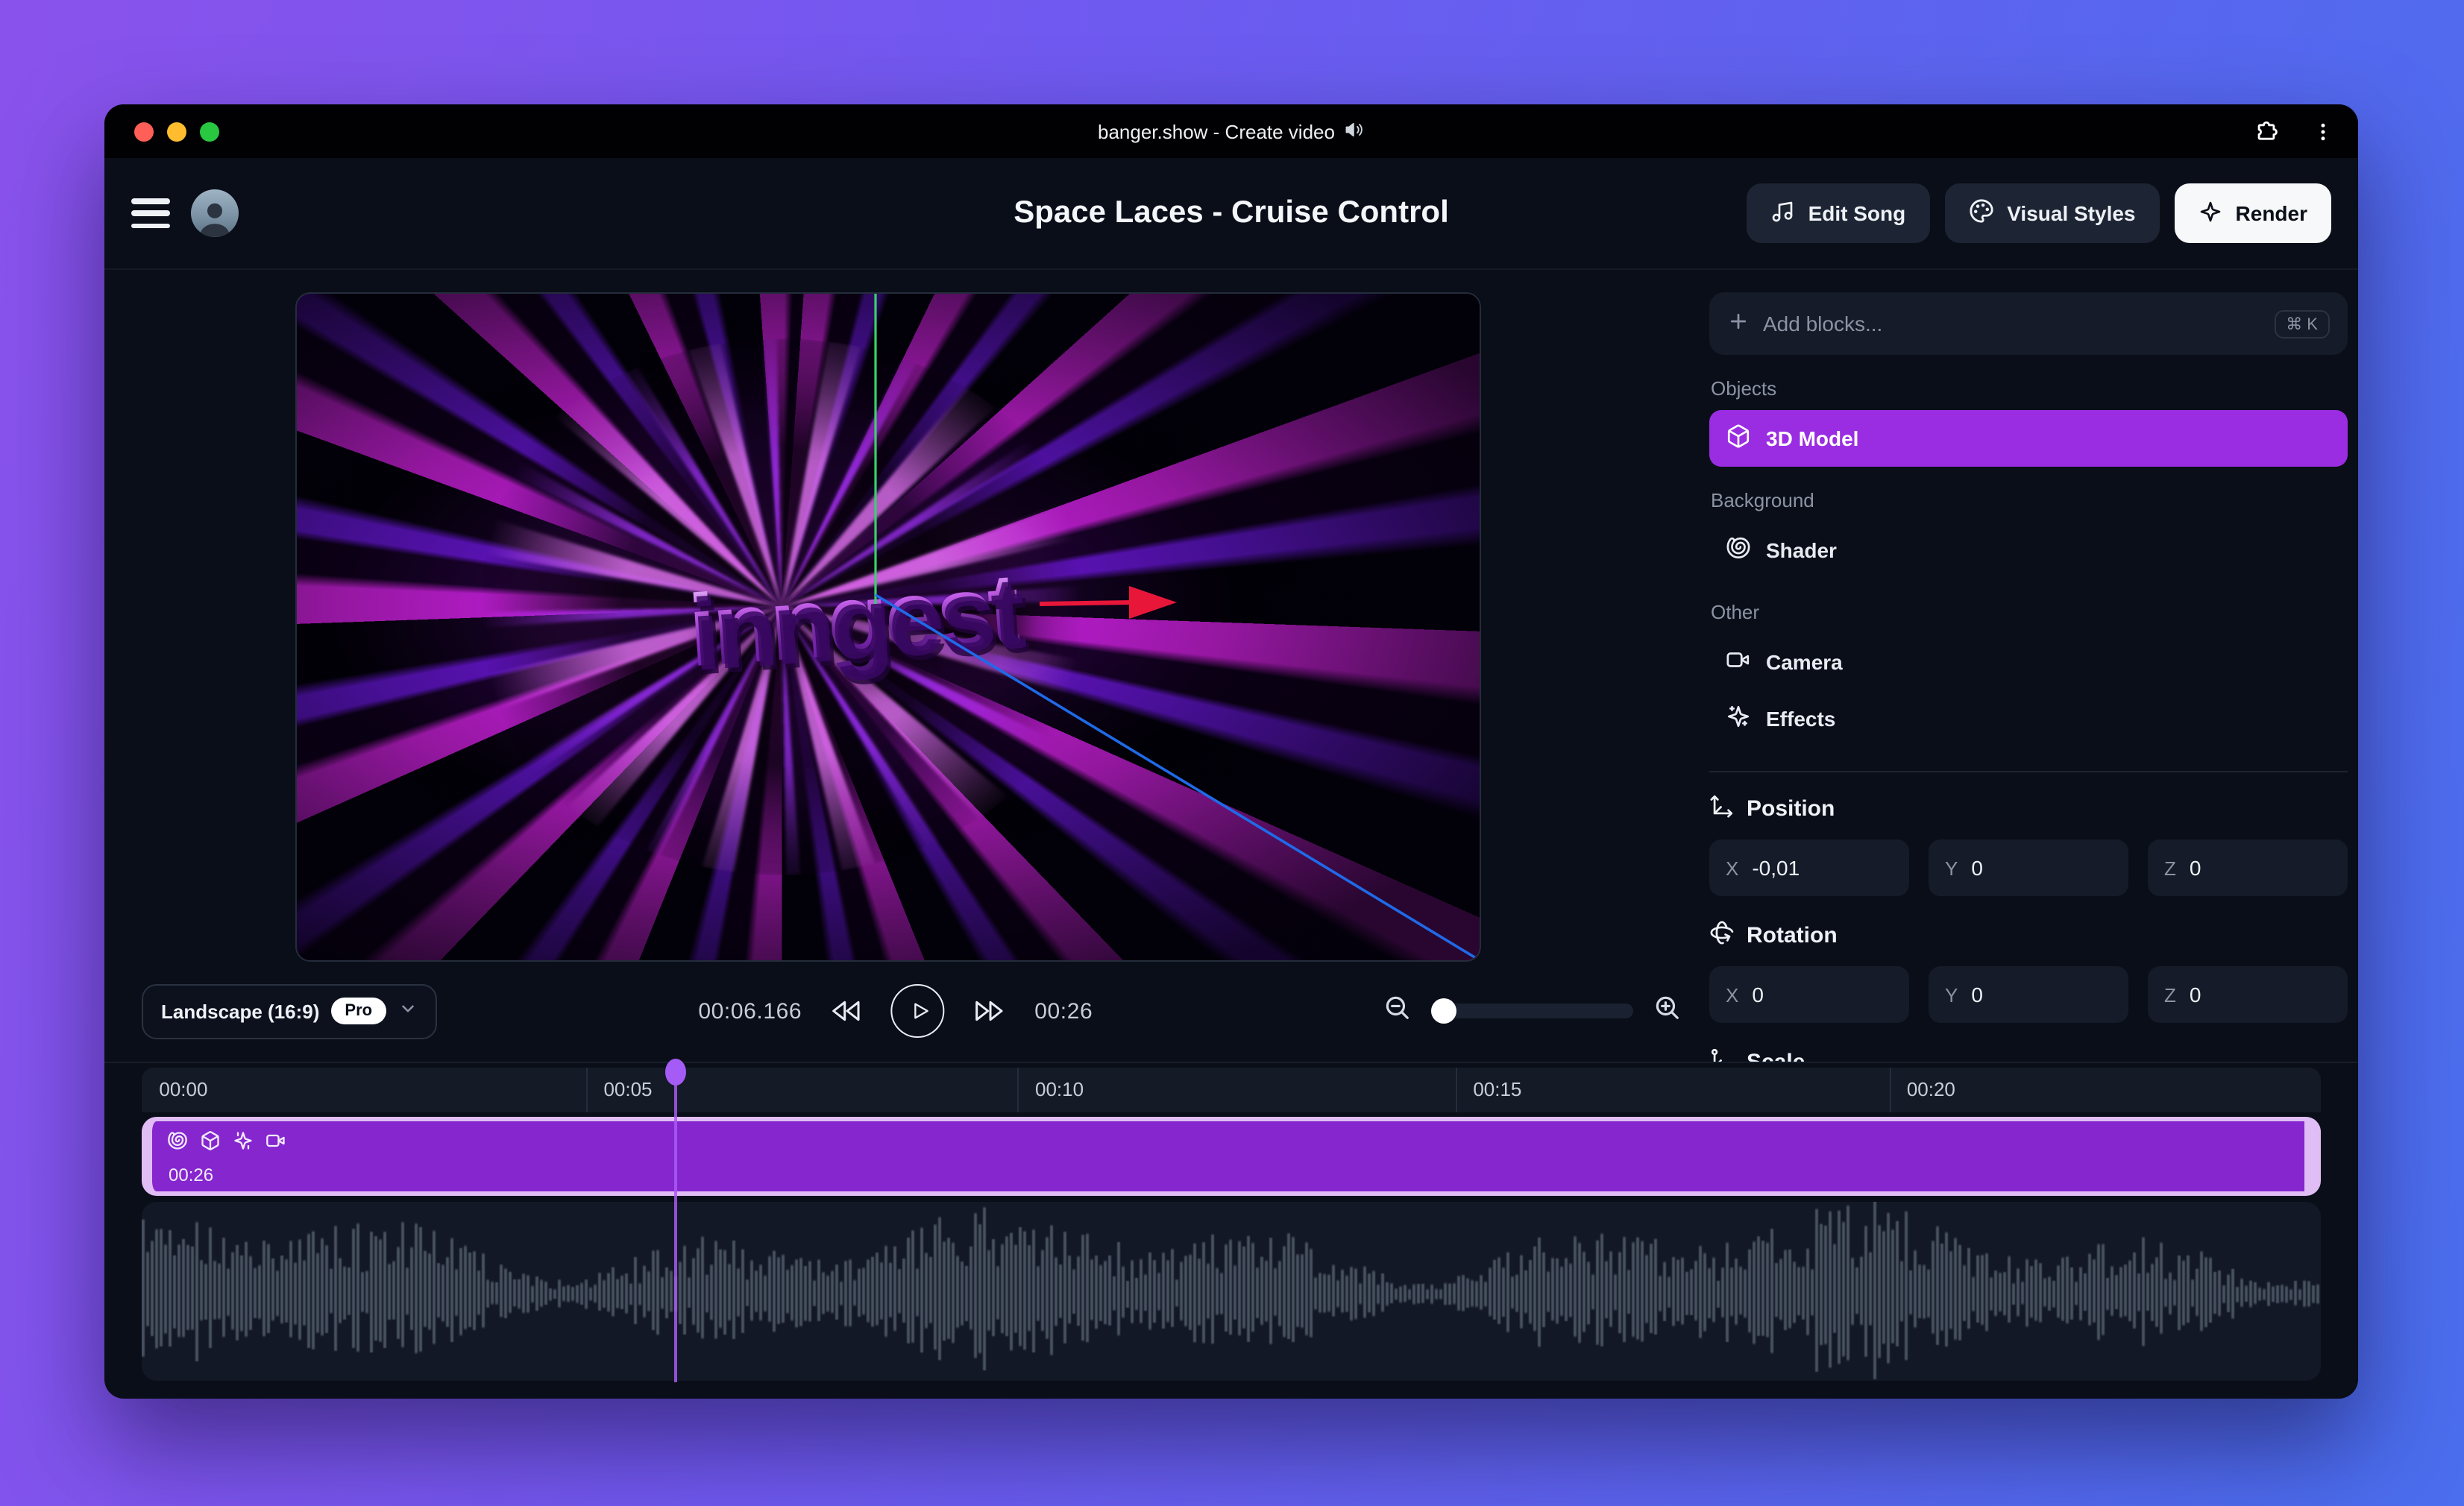 The image size is (2464, 1506). What do you see at coordinates (1722, 935) in the screenshot?
I see `rotate-3d-icon` at bounding box center [1722, 935].